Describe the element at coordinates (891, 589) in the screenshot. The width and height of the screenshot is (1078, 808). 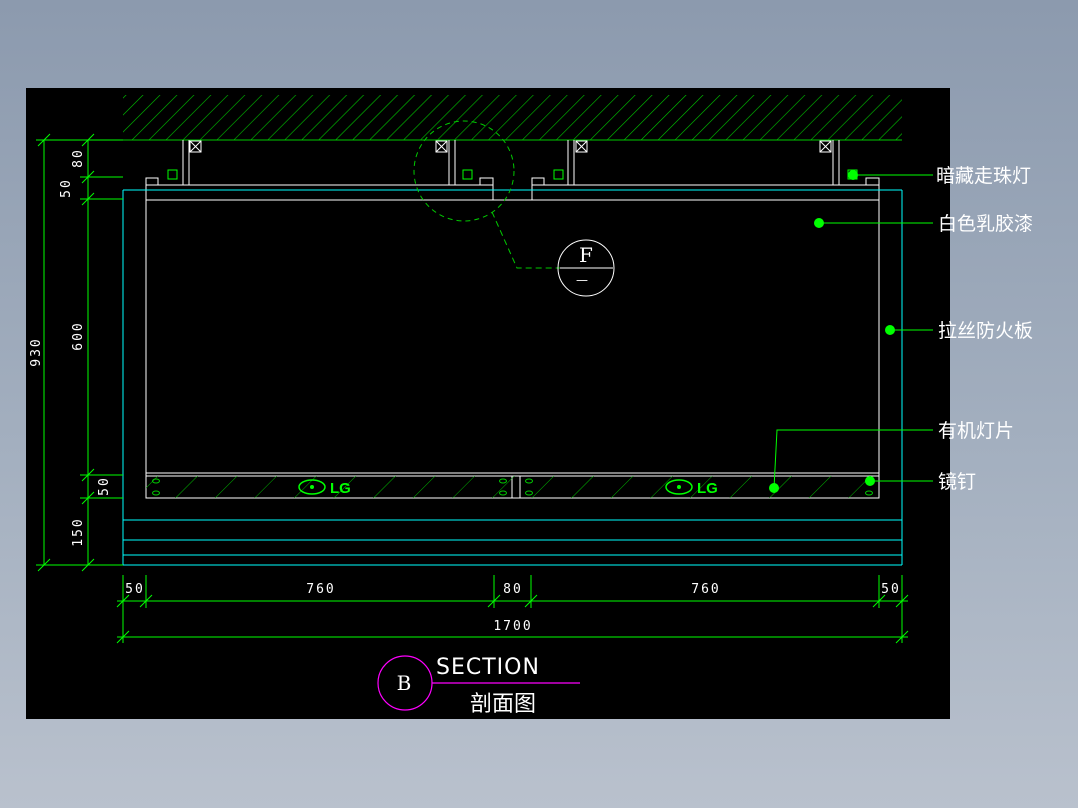
I see `dim-right-50: 50` at that location.